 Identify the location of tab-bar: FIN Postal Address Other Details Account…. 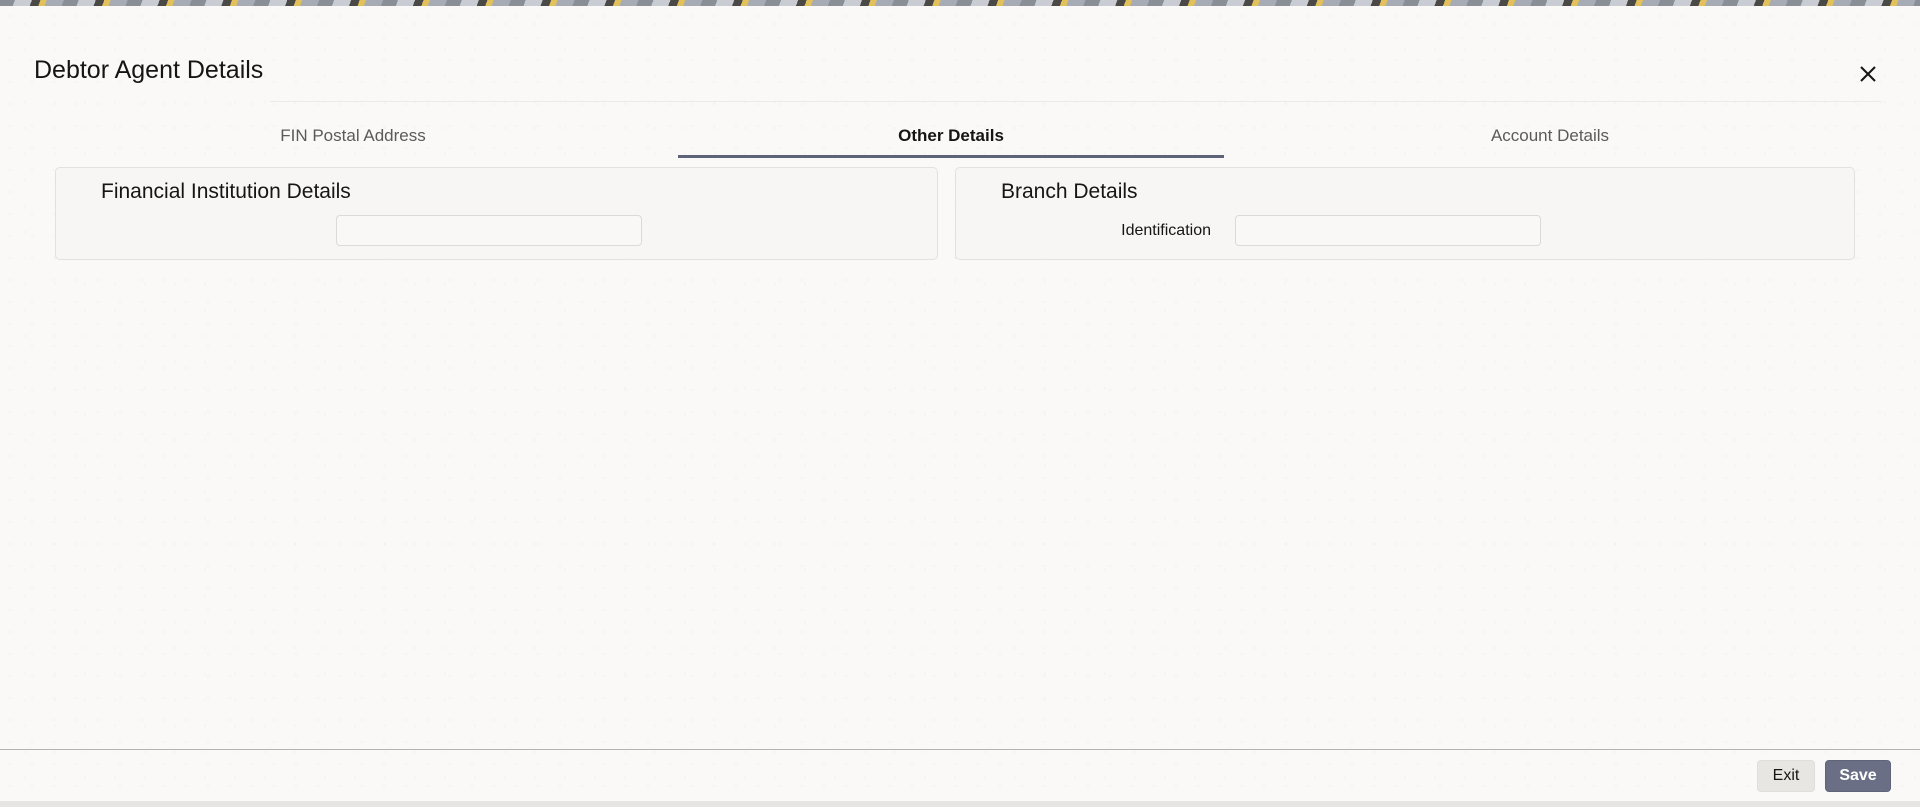
(955, 137).